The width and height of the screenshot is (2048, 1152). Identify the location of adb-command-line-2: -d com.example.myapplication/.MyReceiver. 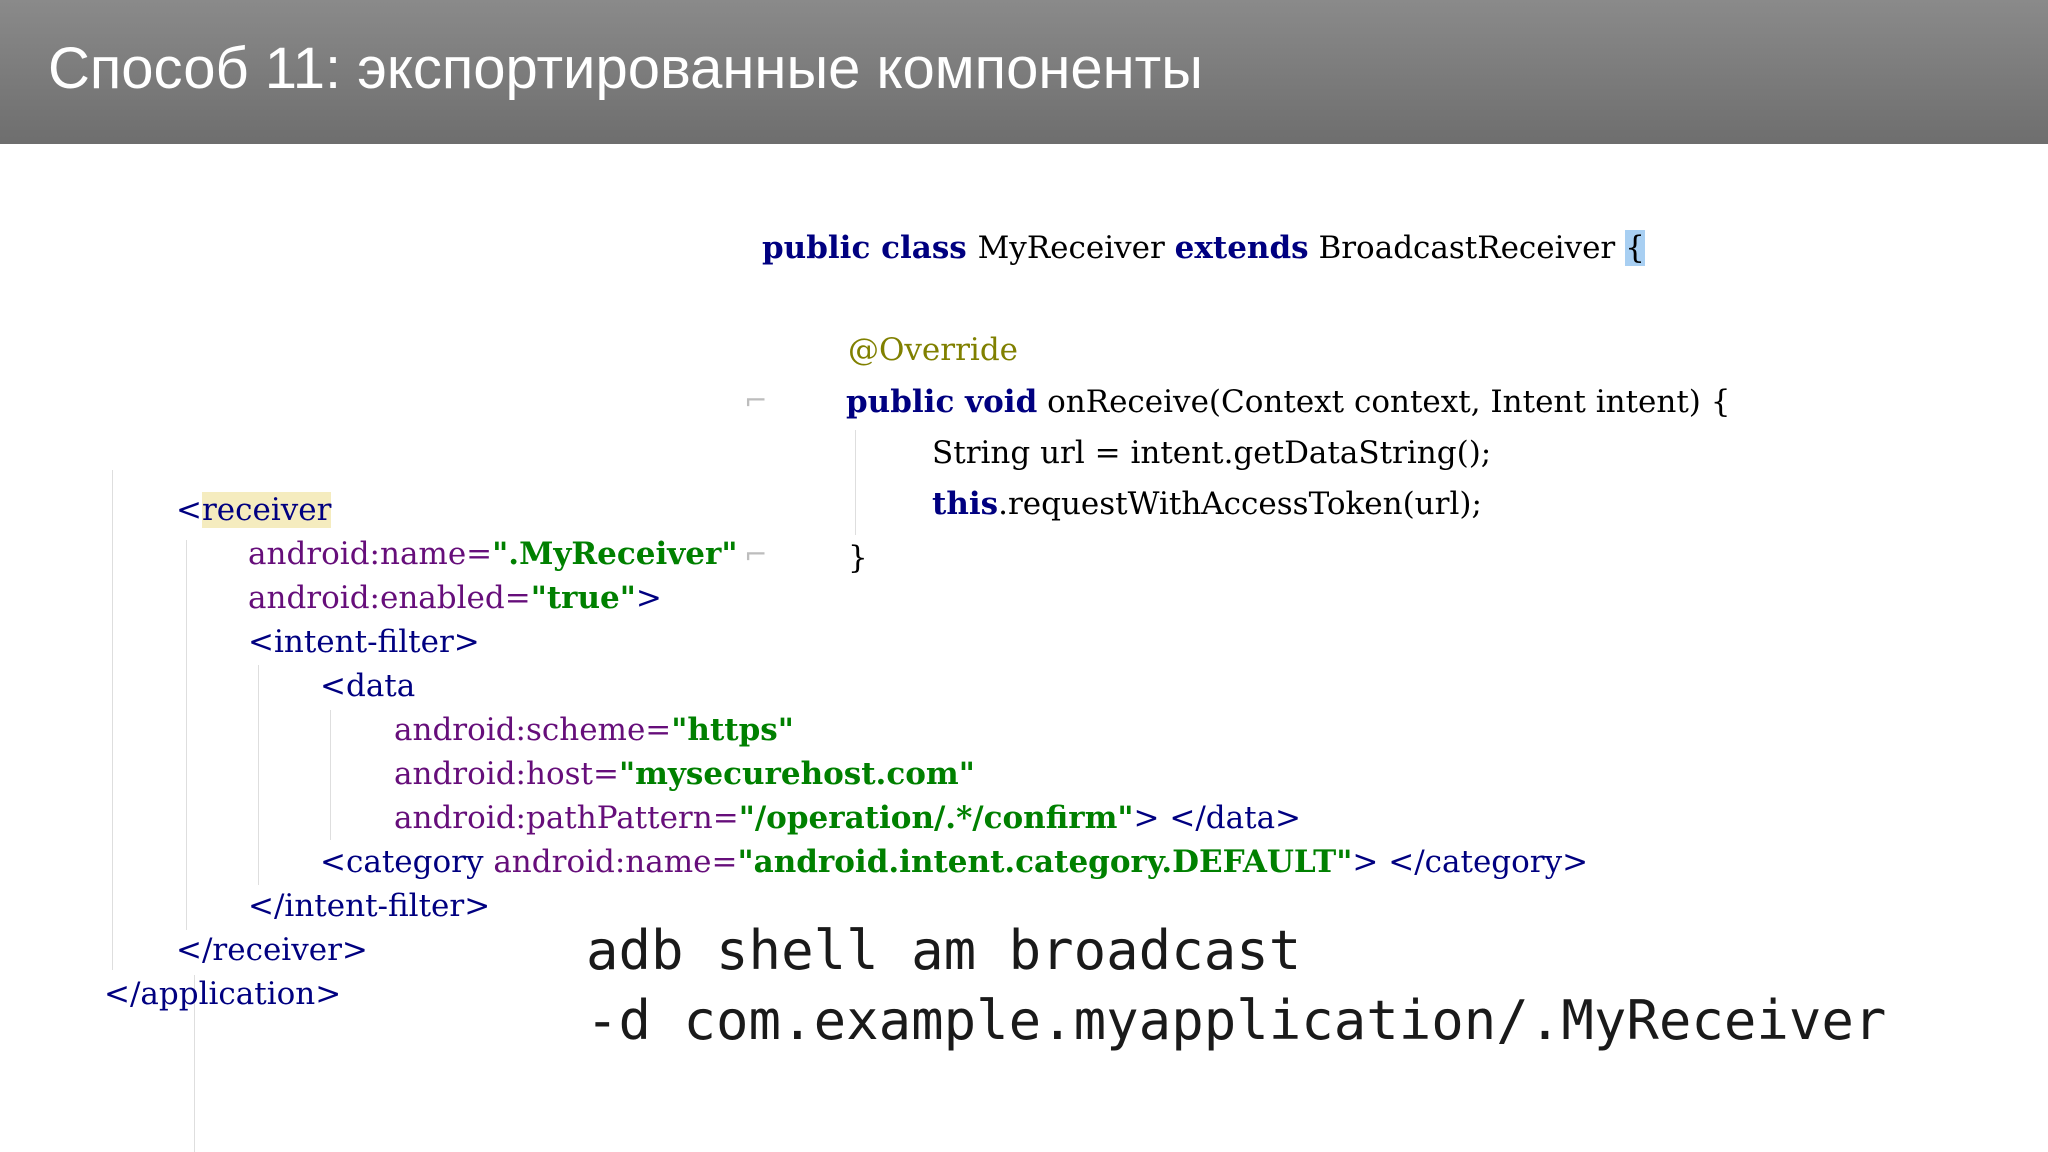
(1236, 1020).